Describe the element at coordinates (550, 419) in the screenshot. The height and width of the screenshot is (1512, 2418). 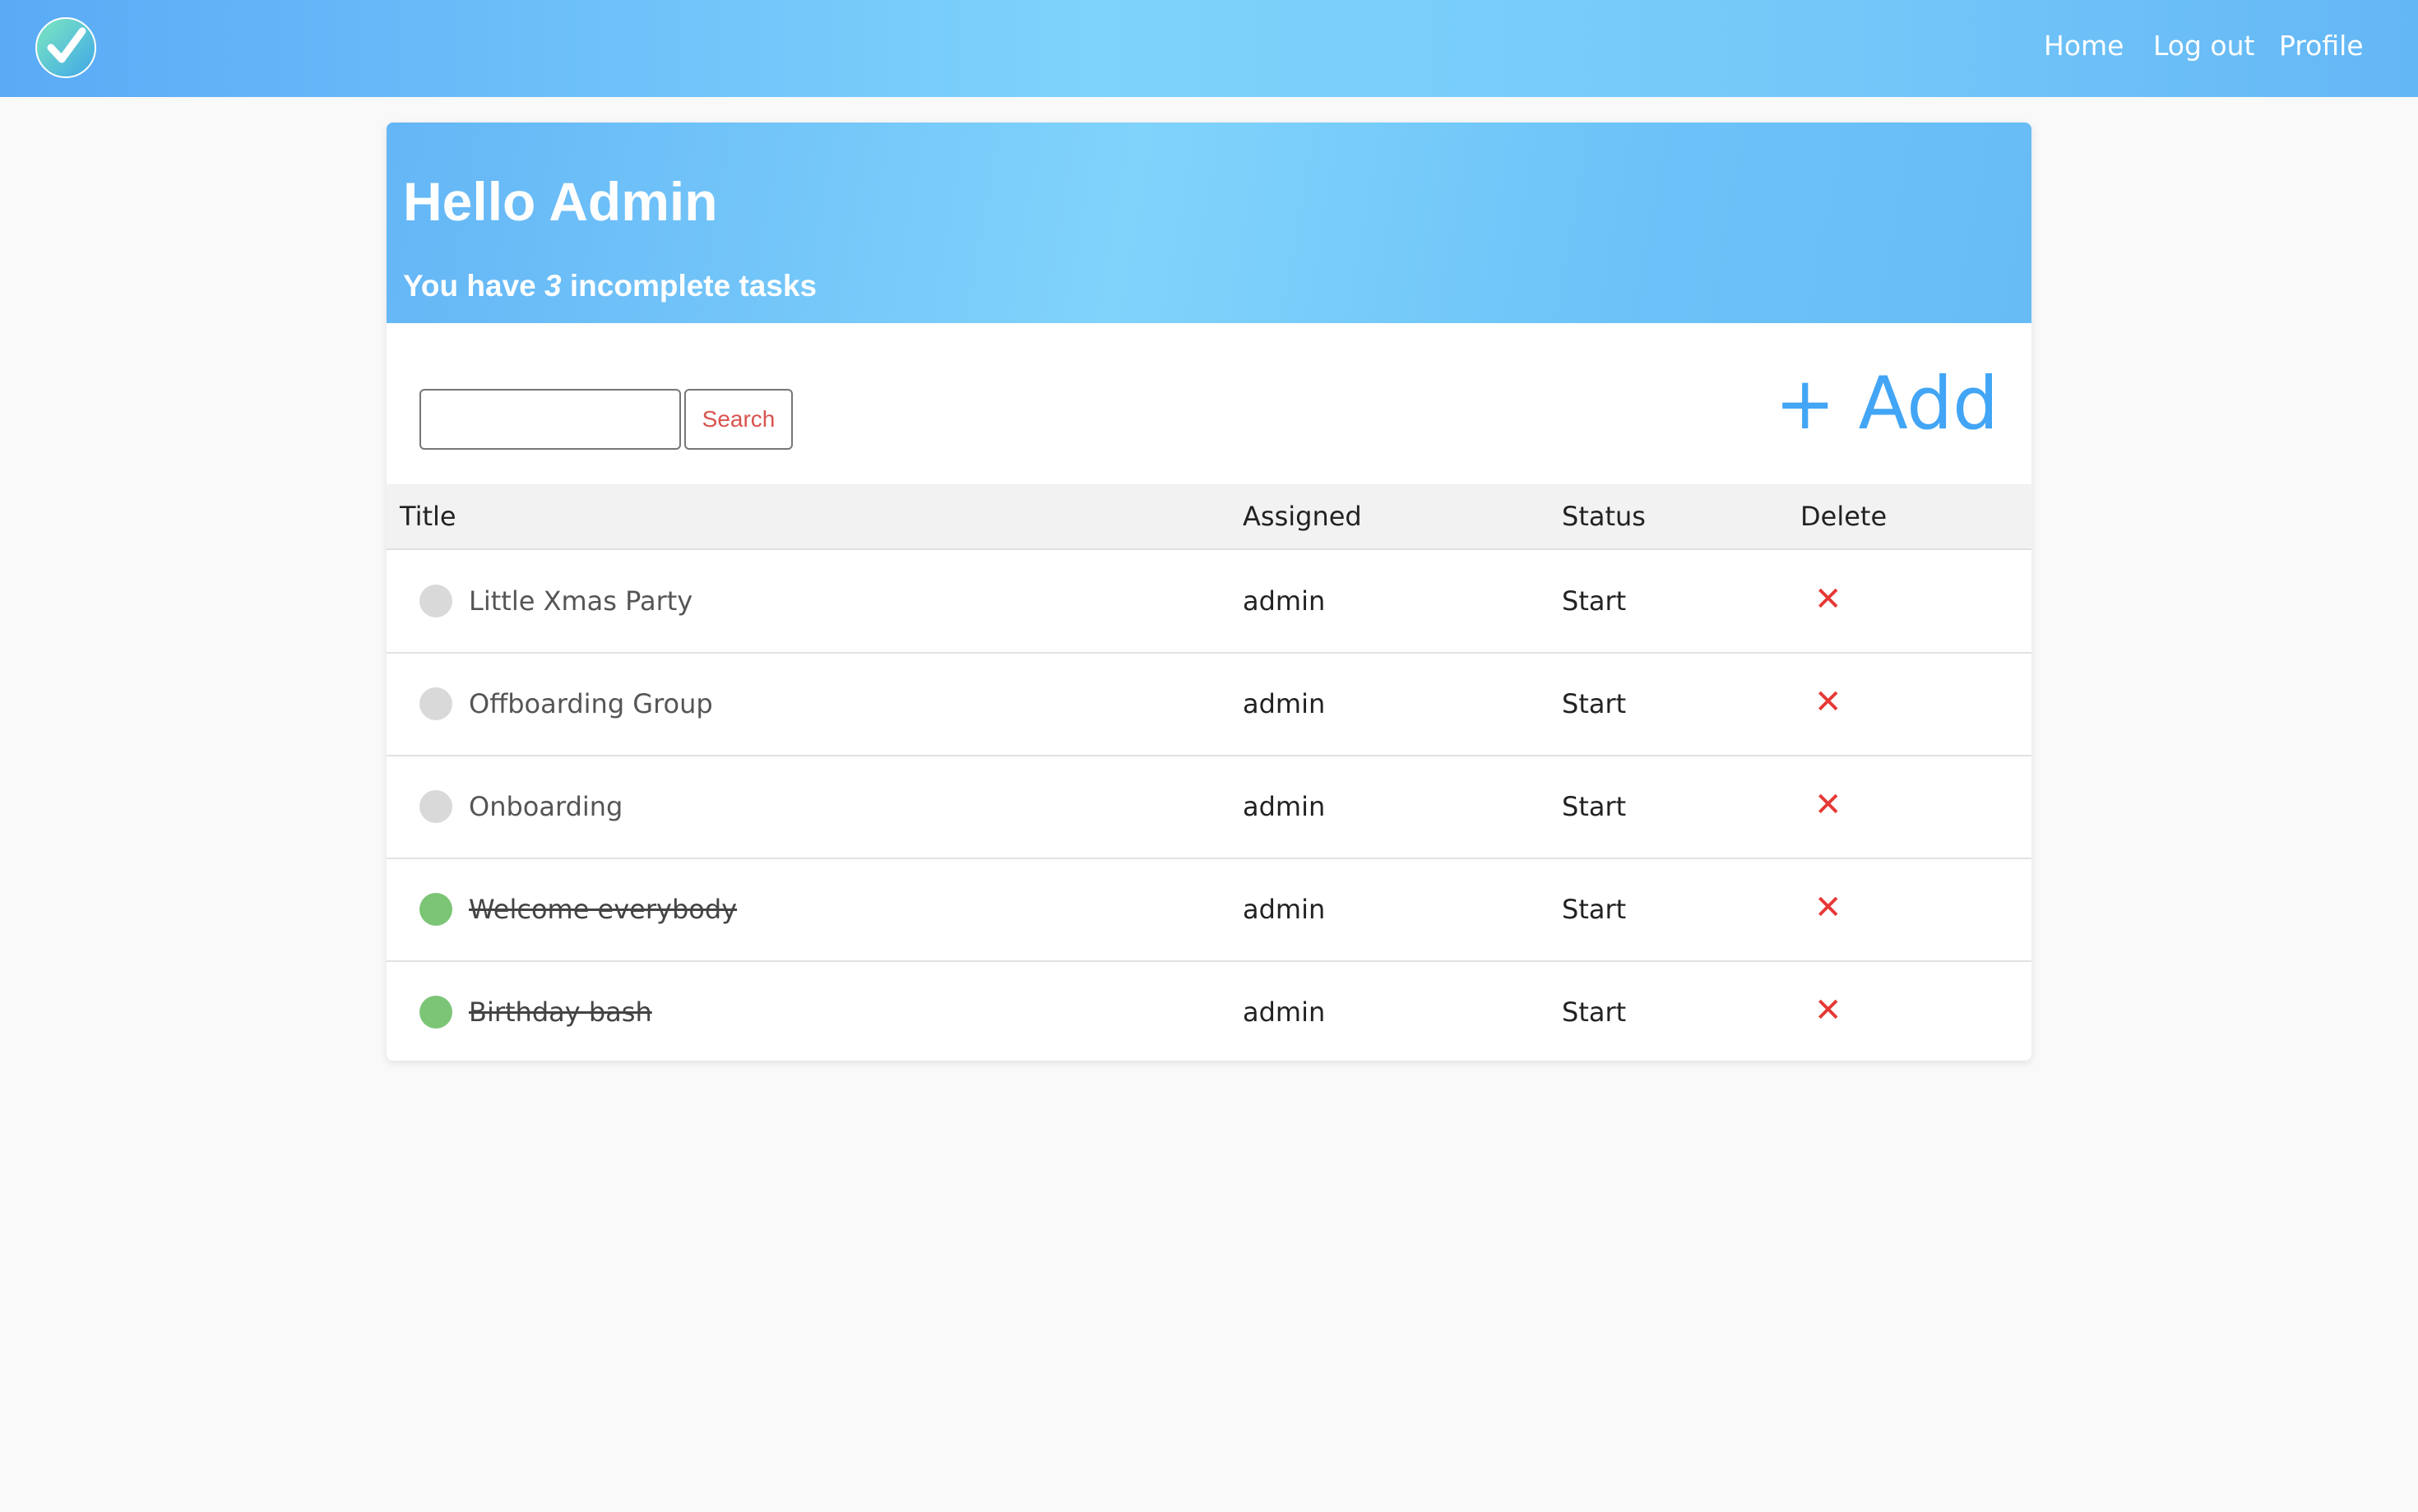
I see `search-input` at that location.